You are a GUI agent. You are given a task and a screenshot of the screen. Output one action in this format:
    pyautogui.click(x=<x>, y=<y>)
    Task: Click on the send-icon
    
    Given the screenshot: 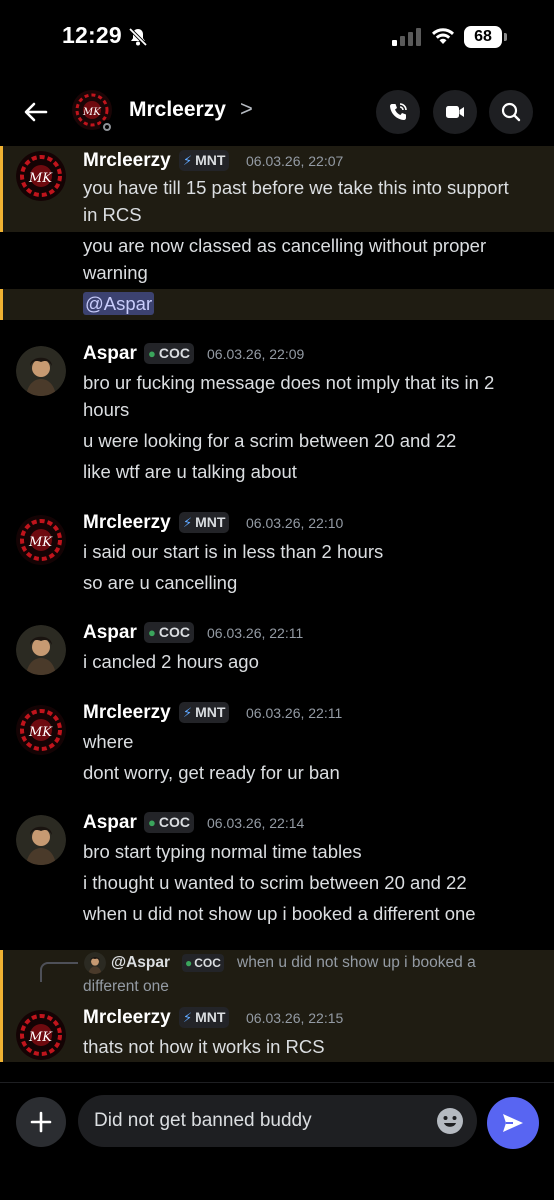 What is the action you would take?
    pyautogui.click(x=513, y=1123)
    